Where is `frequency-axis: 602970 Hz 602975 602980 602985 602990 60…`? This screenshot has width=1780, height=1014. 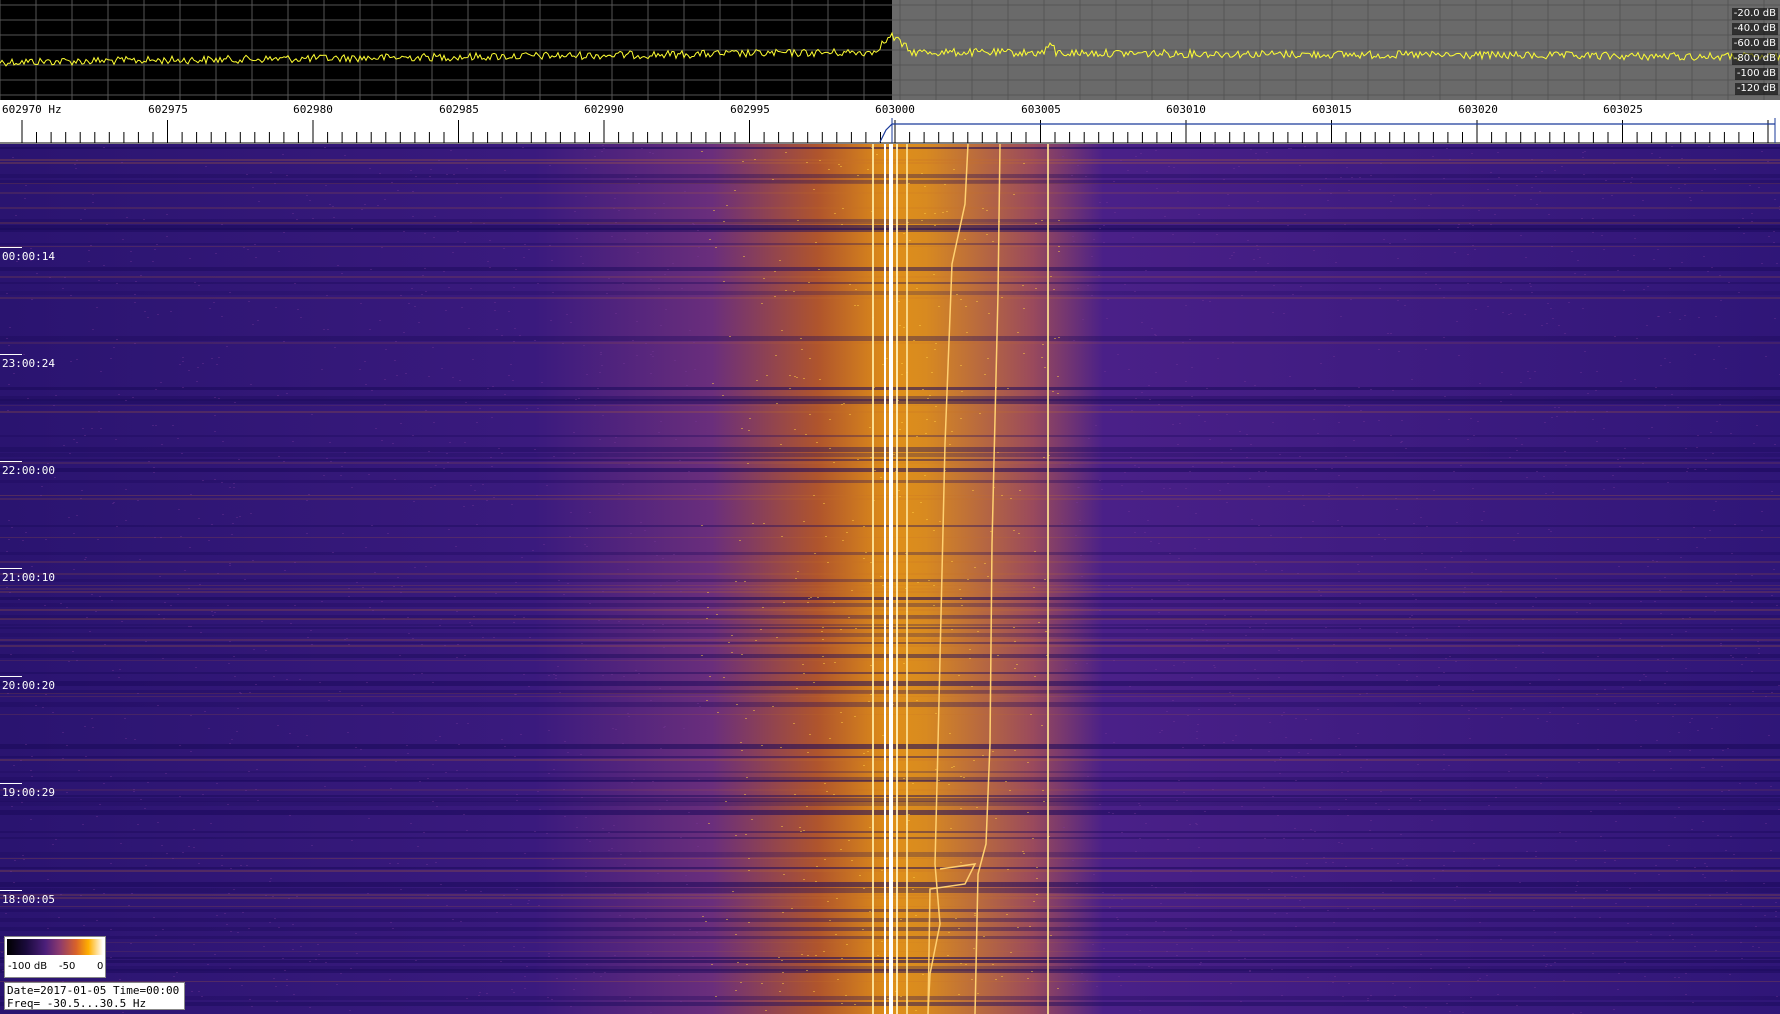 frequency-axis: 602970 Hz 602975 602980 602985 602990 60… is located at coordinates (890, 122).